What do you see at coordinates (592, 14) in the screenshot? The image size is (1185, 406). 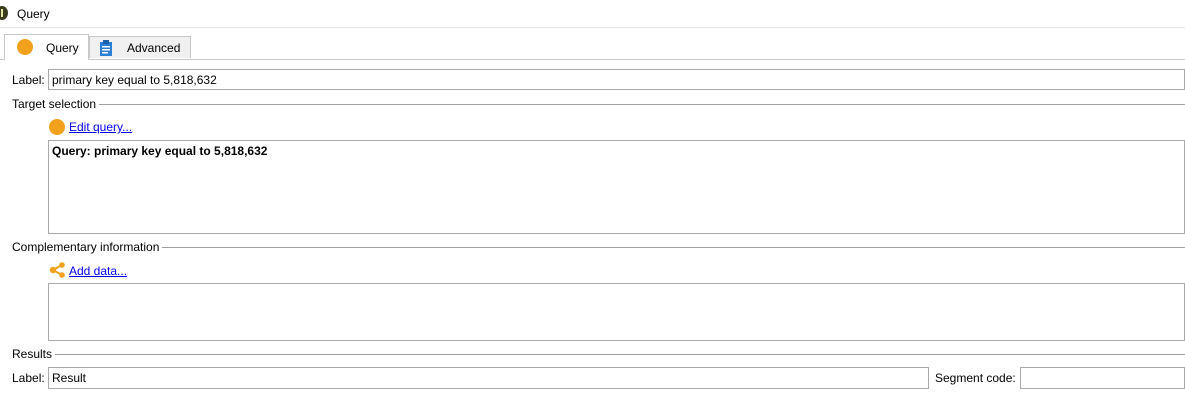 I see `title-bar: Query` at bounding box center [592, 14].